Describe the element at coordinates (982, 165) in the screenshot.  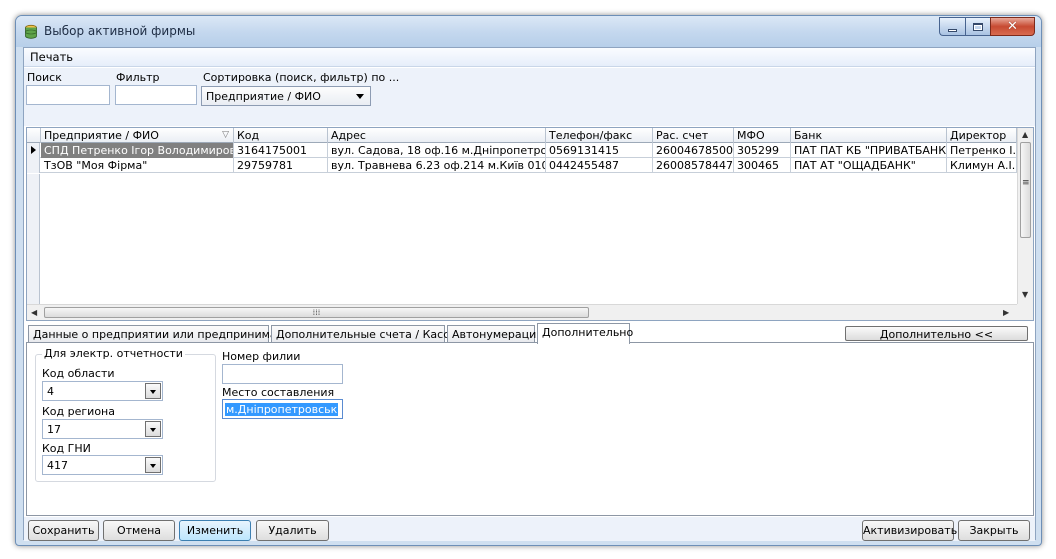
I see `cell-director: Климун А.І.` at that location.